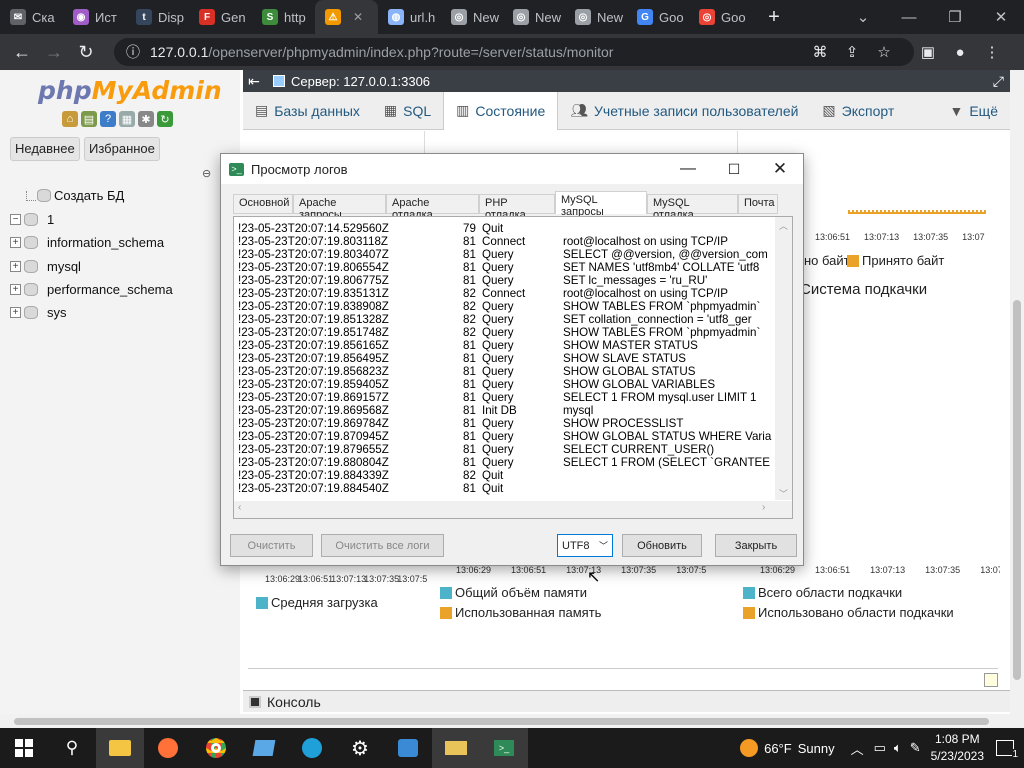 The image size is (1024, 768). Describe the element at coordinates (312, 748) in the screenshot. I see `edge-icon` at that location.